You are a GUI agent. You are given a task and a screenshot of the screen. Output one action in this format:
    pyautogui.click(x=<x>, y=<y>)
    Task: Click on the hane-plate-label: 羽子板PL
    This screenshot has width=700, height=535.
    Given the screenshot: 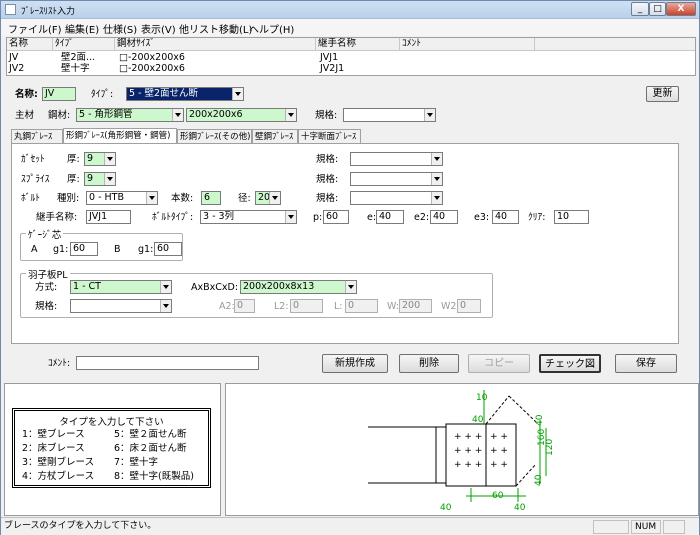 What is the action you would take?
    pyautogui.click(x=48, y=274)
    